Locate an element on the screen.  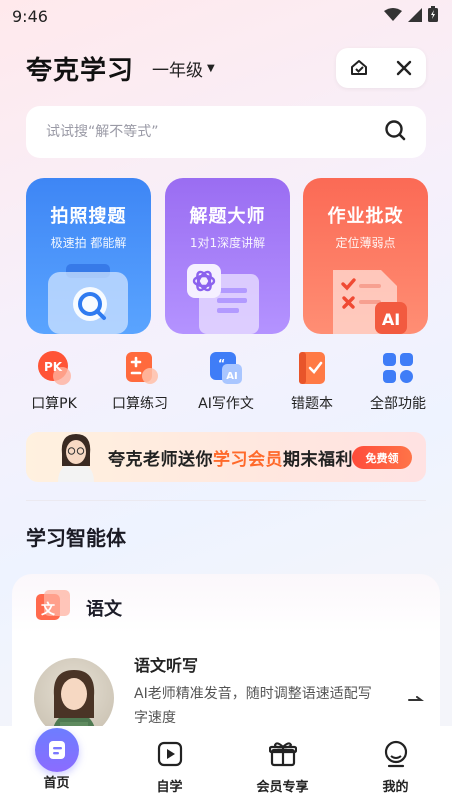
close-icon is located at coordinates (403, 68).